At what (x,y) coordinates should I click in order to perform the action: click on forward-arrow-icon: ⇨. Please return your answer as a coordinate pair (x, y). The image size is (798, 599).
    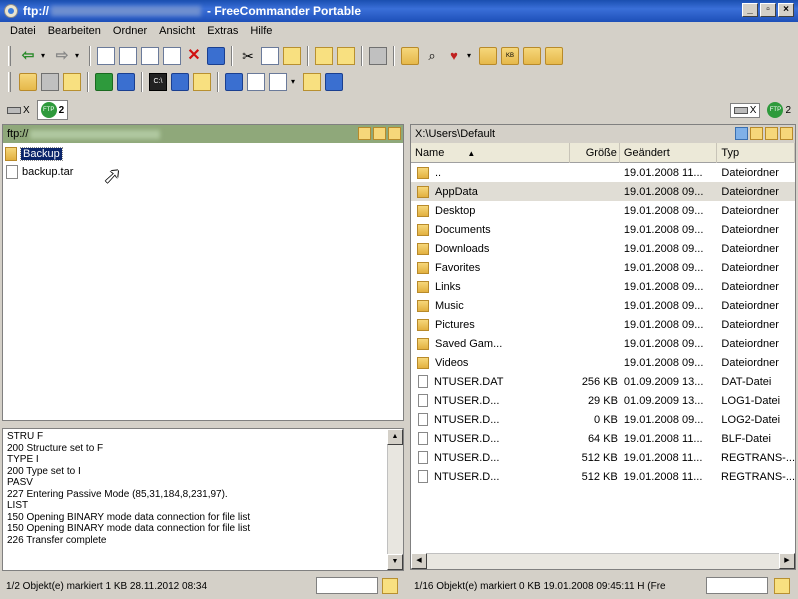
    Looking at the image, I should click on (62, 56).